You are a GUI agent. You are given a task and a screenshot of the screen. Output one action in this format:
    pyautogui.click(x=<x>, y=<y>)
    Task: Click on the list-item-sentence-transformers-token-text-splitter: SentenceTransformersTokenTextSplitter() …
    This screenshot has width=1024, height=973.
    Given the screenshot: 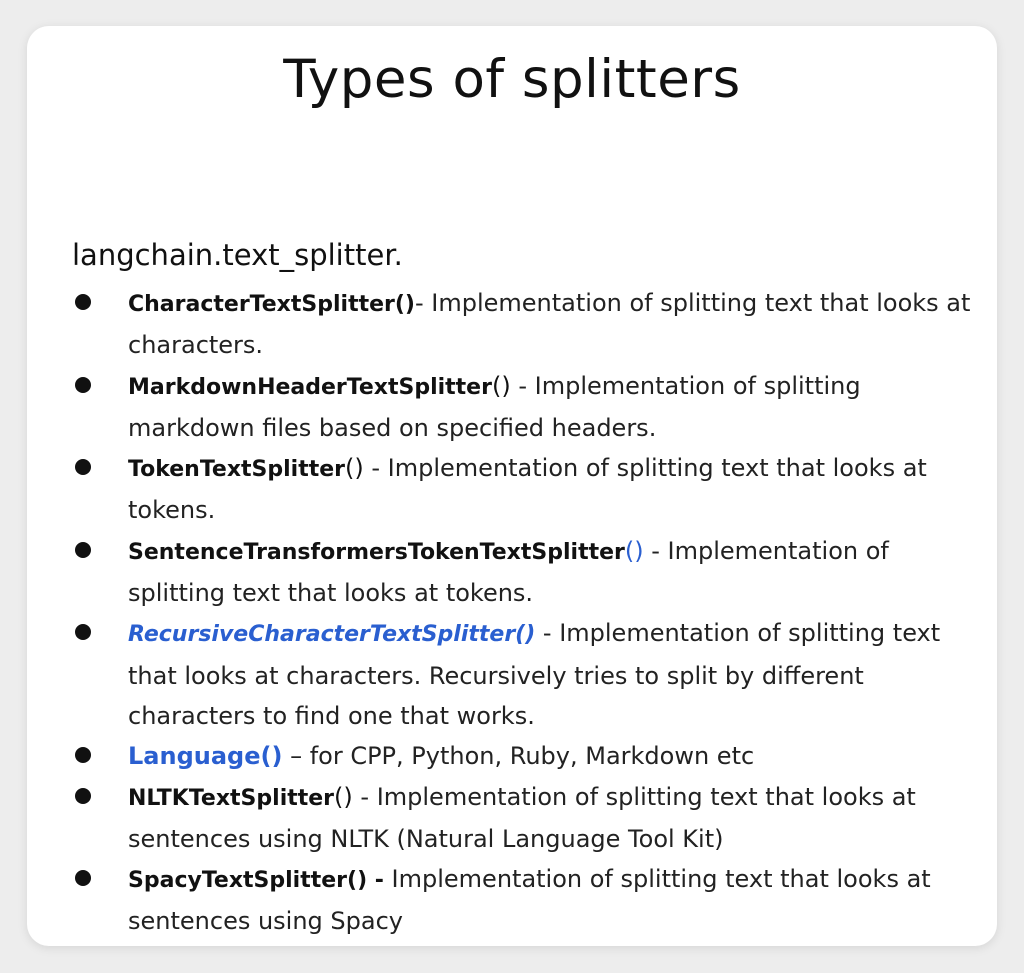 What is the action you would take?
    pyautogui.click(x=512, y=572)
    